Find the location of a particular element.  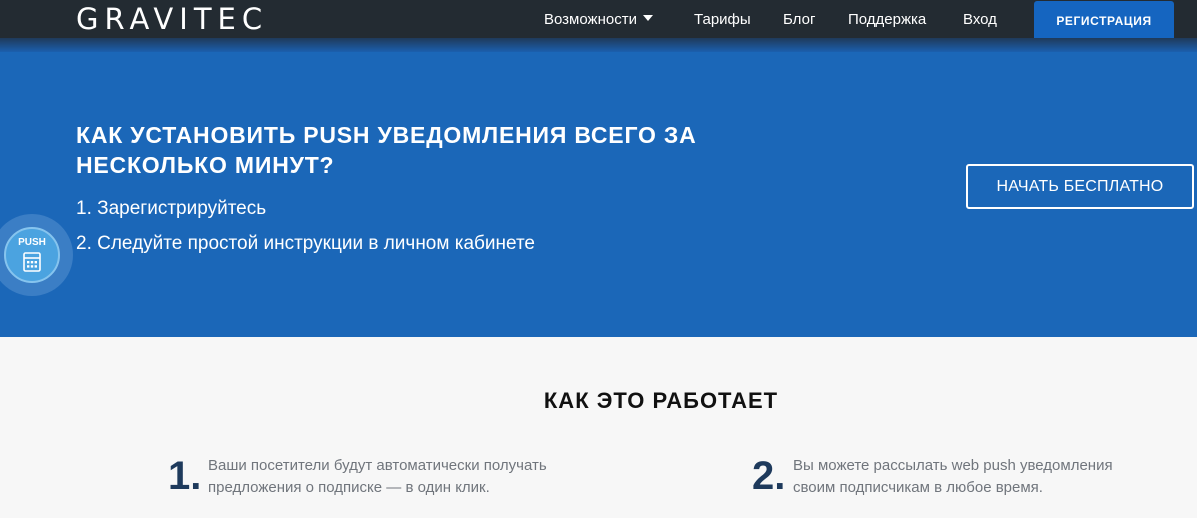

how-it-works-title: КАК ЭТО РАБОТАЕТ is located at coordinates (661, 400).